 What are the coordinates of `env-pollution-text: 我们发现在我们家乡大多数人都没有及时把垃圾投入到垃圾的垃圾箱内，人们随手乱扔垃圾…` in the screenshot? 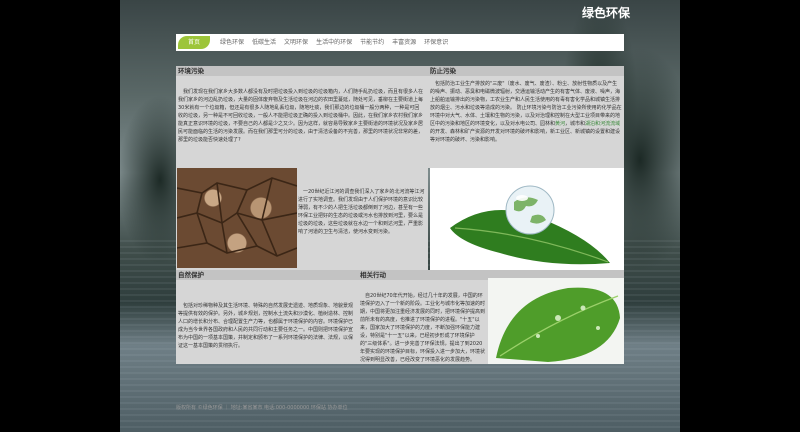 It's located at (301, 116).